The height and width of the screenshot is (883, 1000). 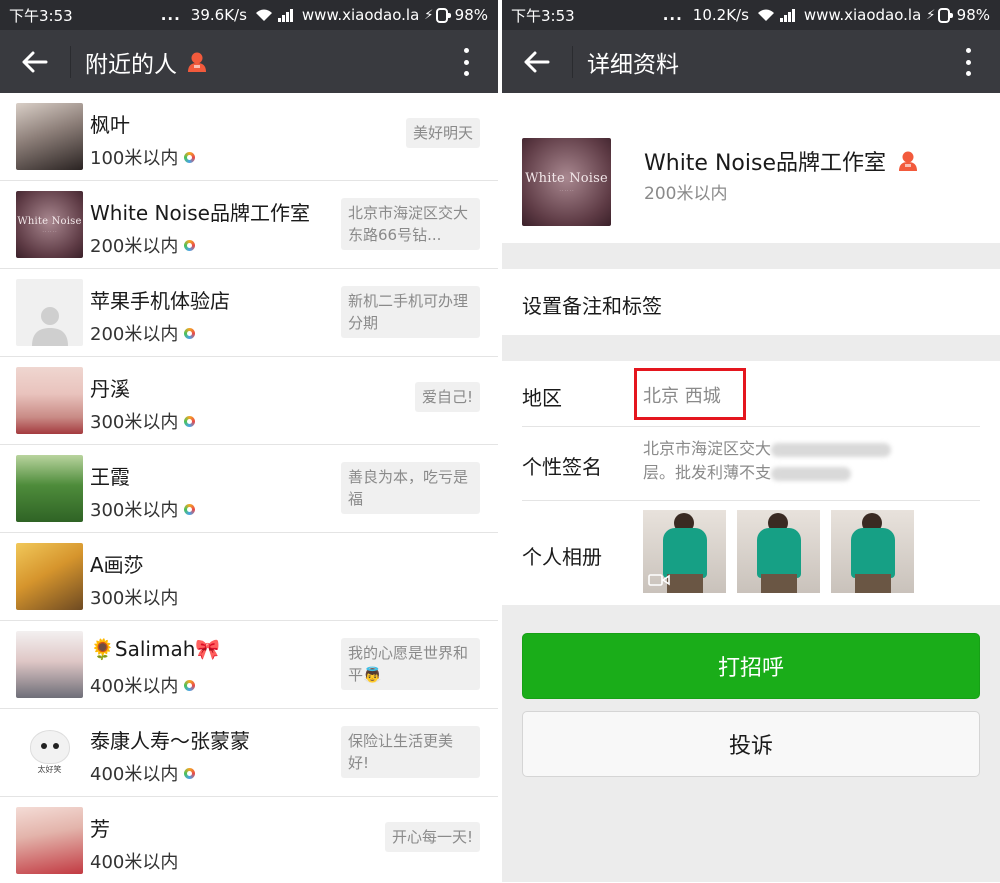 What do you see at coordinates (249, 137) in the screenshot?
I see `list-item: 枫叶 100米以内 美好明天` at bounding box center [249, 137].